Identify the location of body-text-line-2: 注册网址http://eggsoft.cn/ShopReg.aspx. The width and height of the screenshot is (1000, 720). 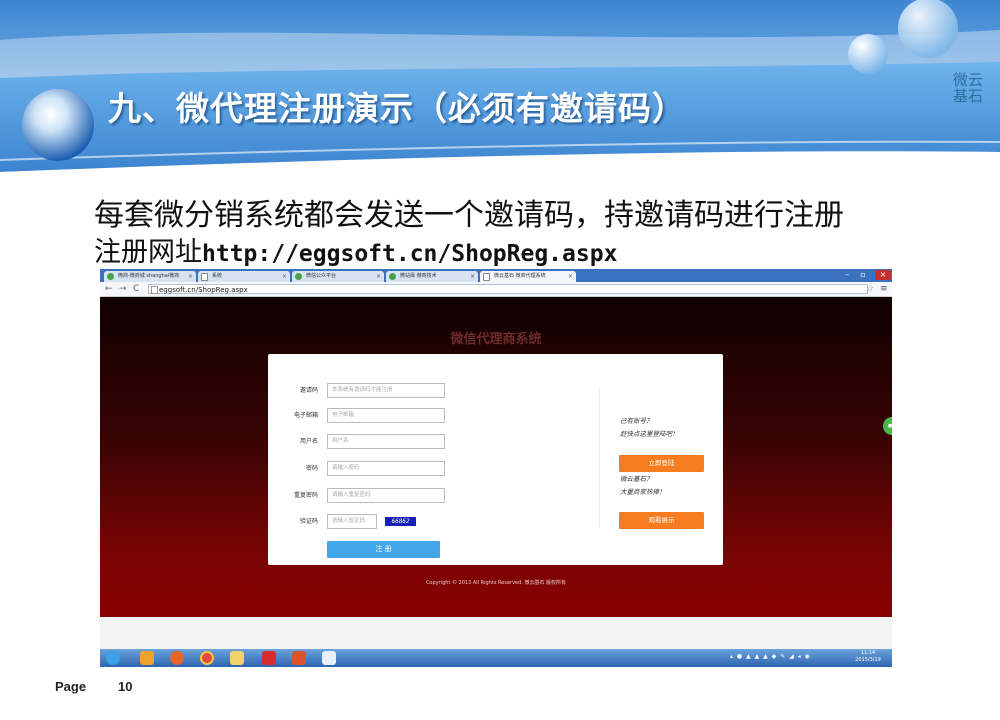
(355, 249).